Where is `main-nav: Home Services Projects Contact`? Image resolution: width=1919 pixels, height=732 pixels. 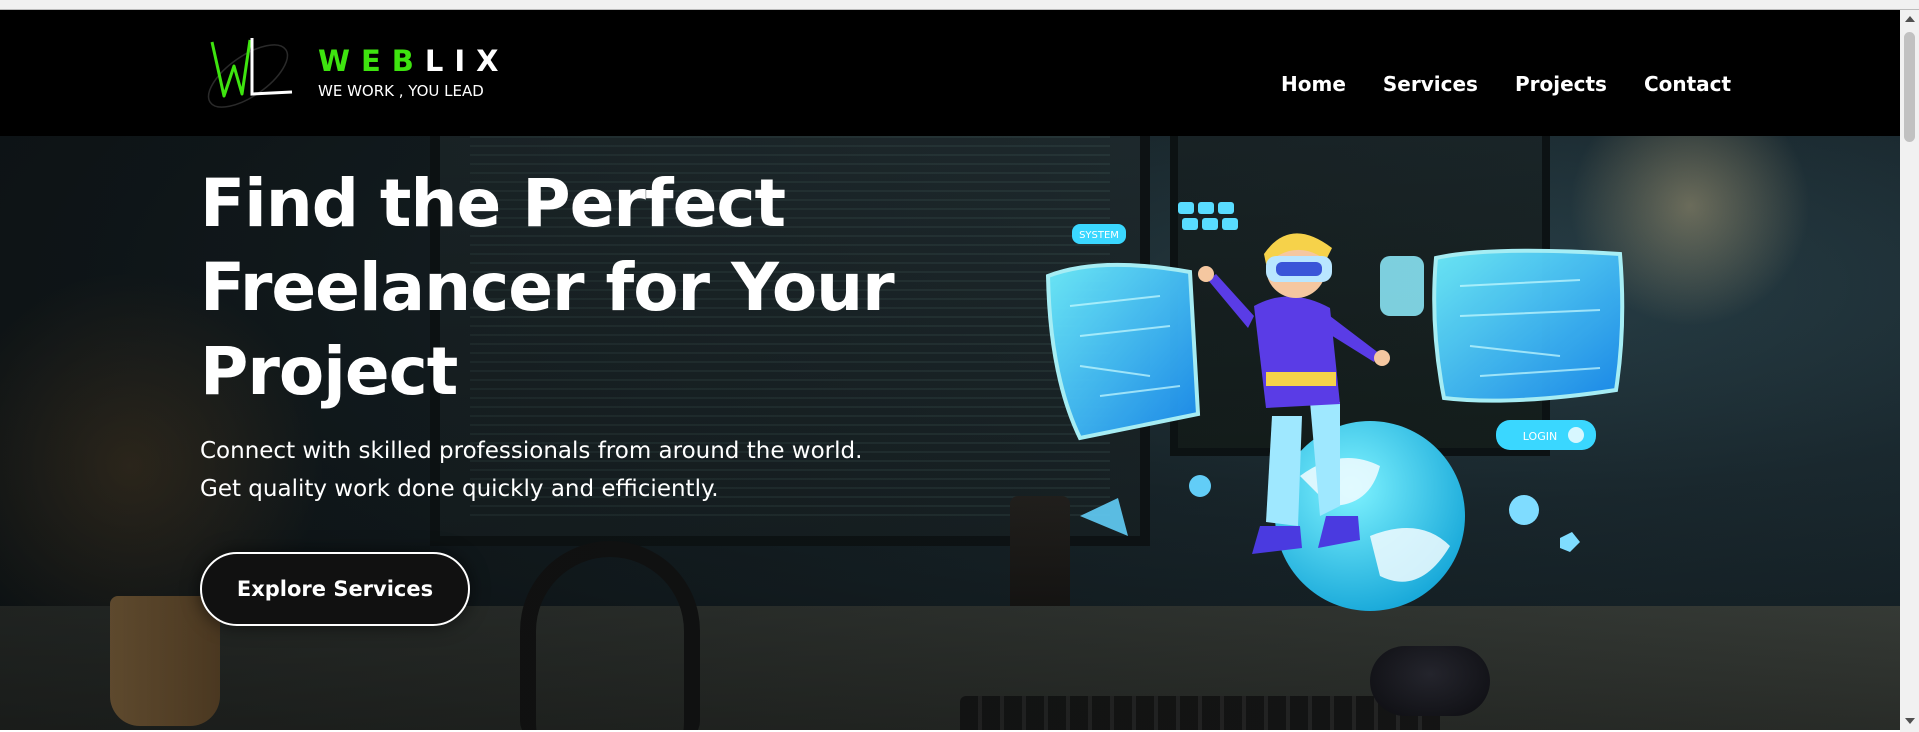 main-nav: Home Services Projects Contact is located at coordinates (1524, 84).